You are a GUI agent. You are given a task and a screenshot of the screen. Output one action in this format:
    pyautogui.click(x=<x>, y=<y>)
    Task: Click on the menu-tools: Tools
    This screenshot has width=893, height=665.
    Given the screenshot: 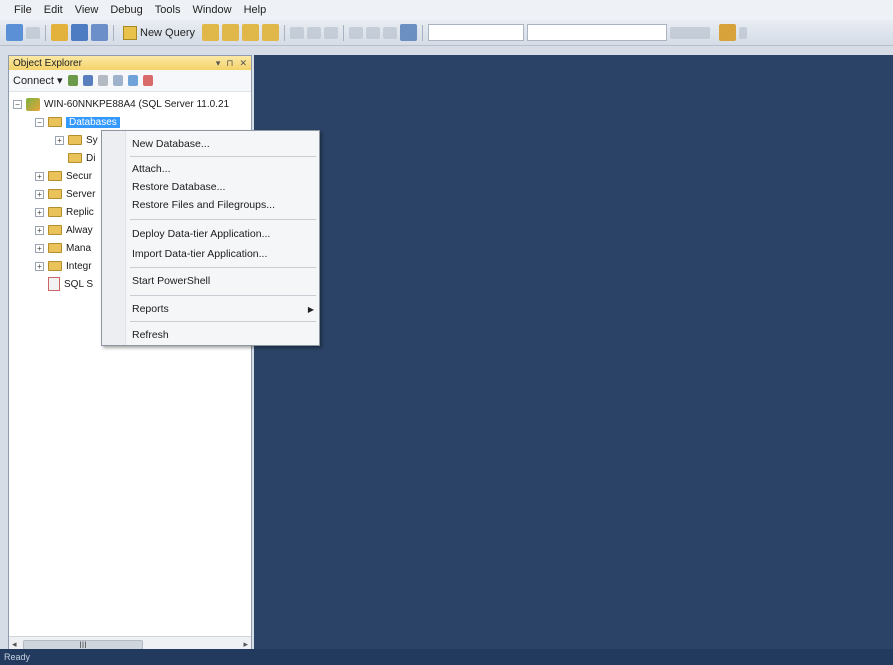 What is the action you would take?
    pyautogui.click(x=168, y=10)
    